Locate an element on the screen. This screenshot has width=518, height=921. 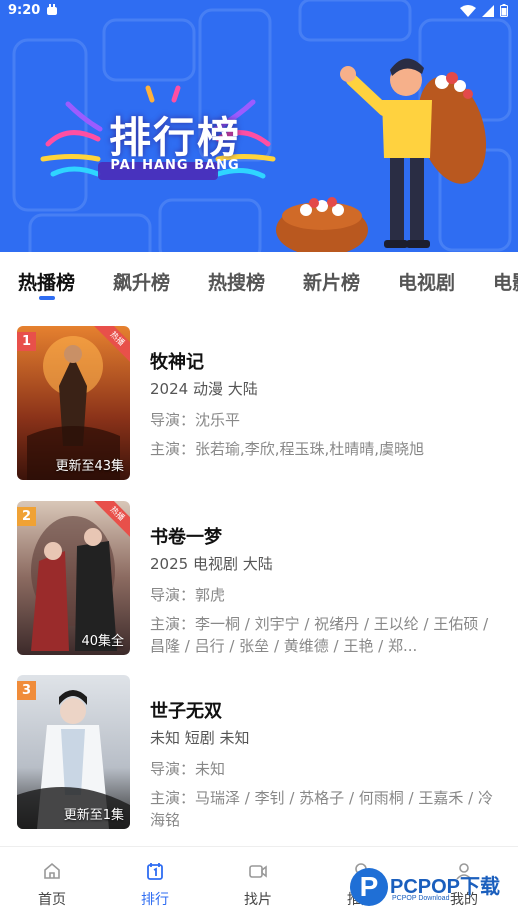
rank-badge: 2 is located at coordinates (26, 516).